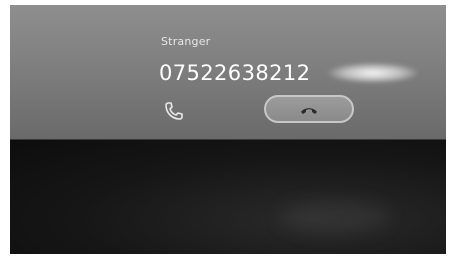 Image resolution: width=457 pixels, height=259 pixels. What do you see at coordinates (235, 73) in the screenshot?
I see `phone-number: 07522638212` at bounding box center [235, 73].